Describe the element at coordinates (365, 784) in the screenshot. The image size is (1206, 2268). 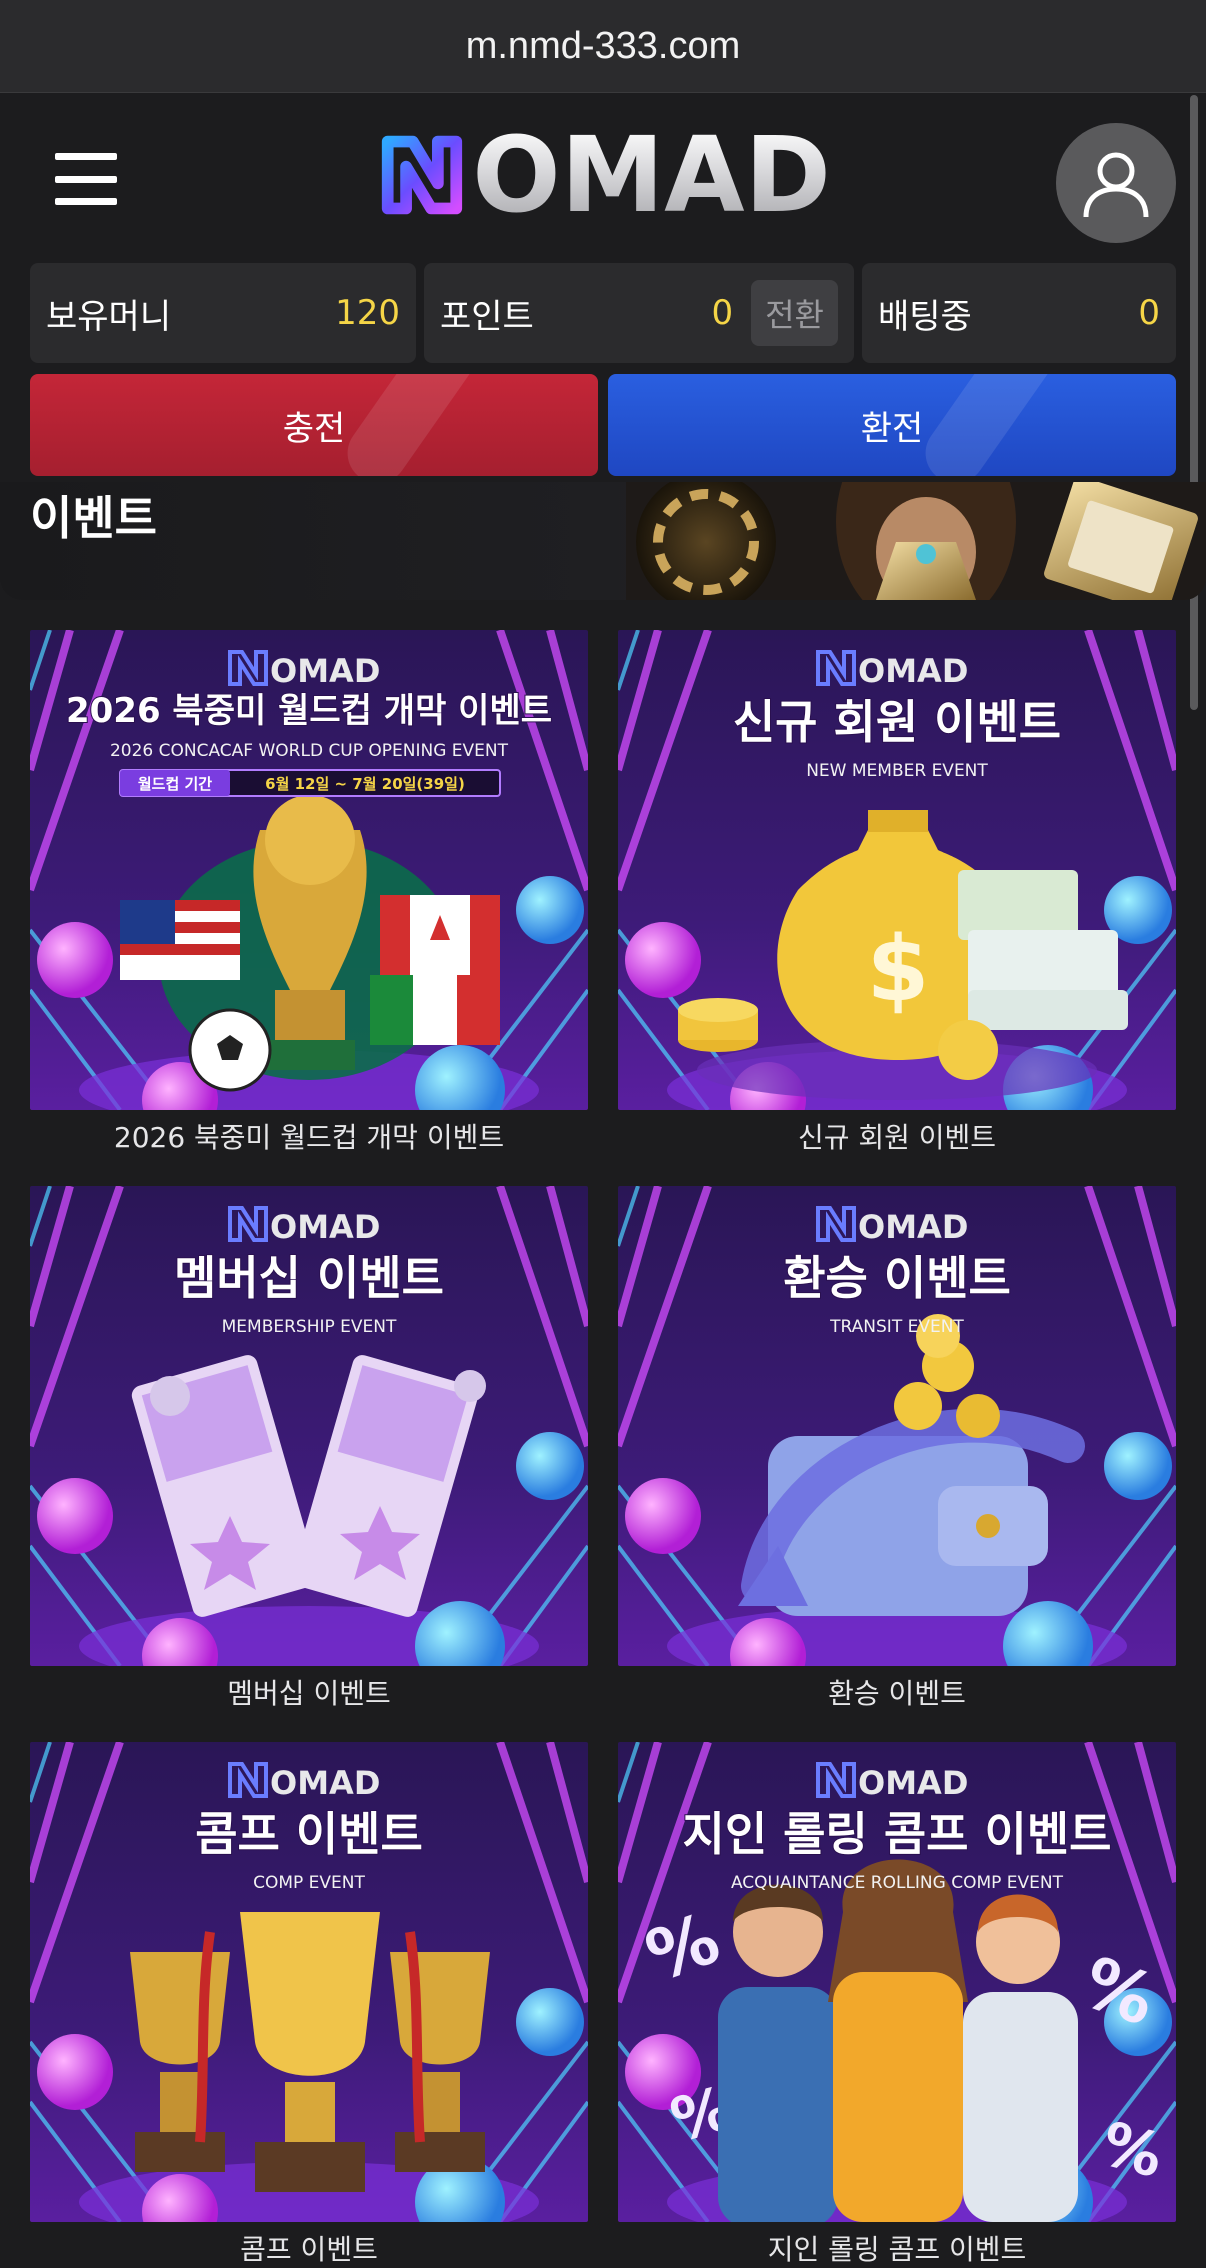
I see `event-period: 6월 12일 ~ 7월 20일(39일)` at that location.